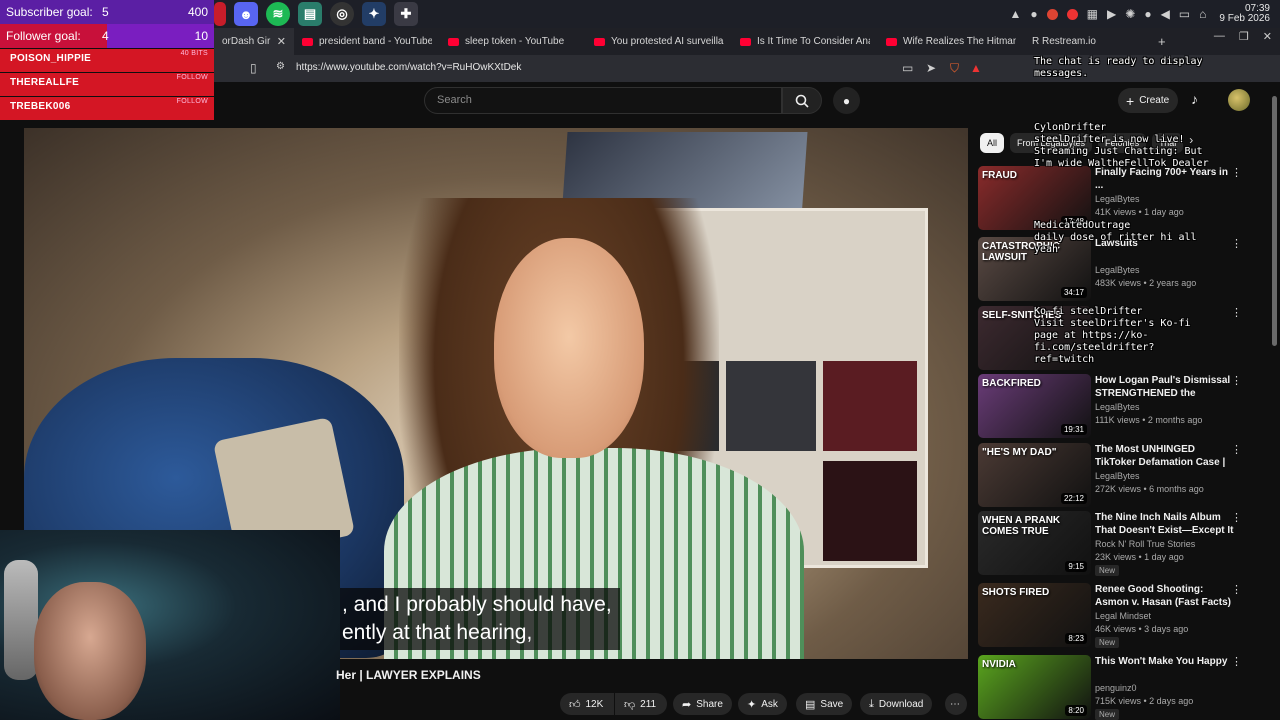 This screenshot has width=1280, height=720. What do you see at coordinates (1202, 14) in the screenshot?
I see `network-icon: ⌂` at bounding box center [1202, 14].